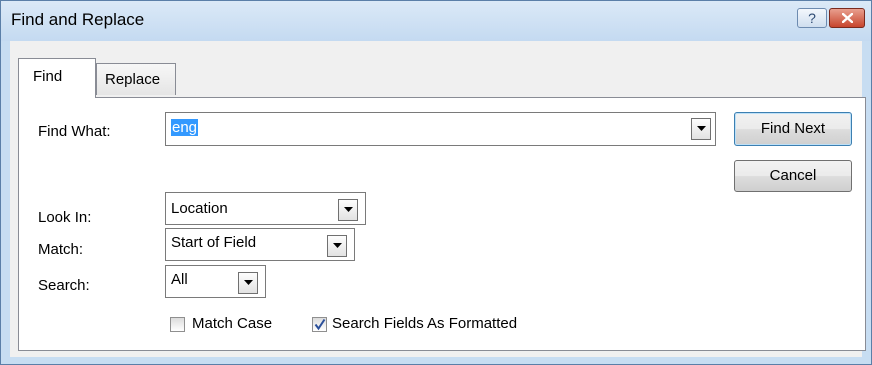  Describe the element at coordinates (177, 324) in the screenshot. I see `match-case-checkbox` at that location.